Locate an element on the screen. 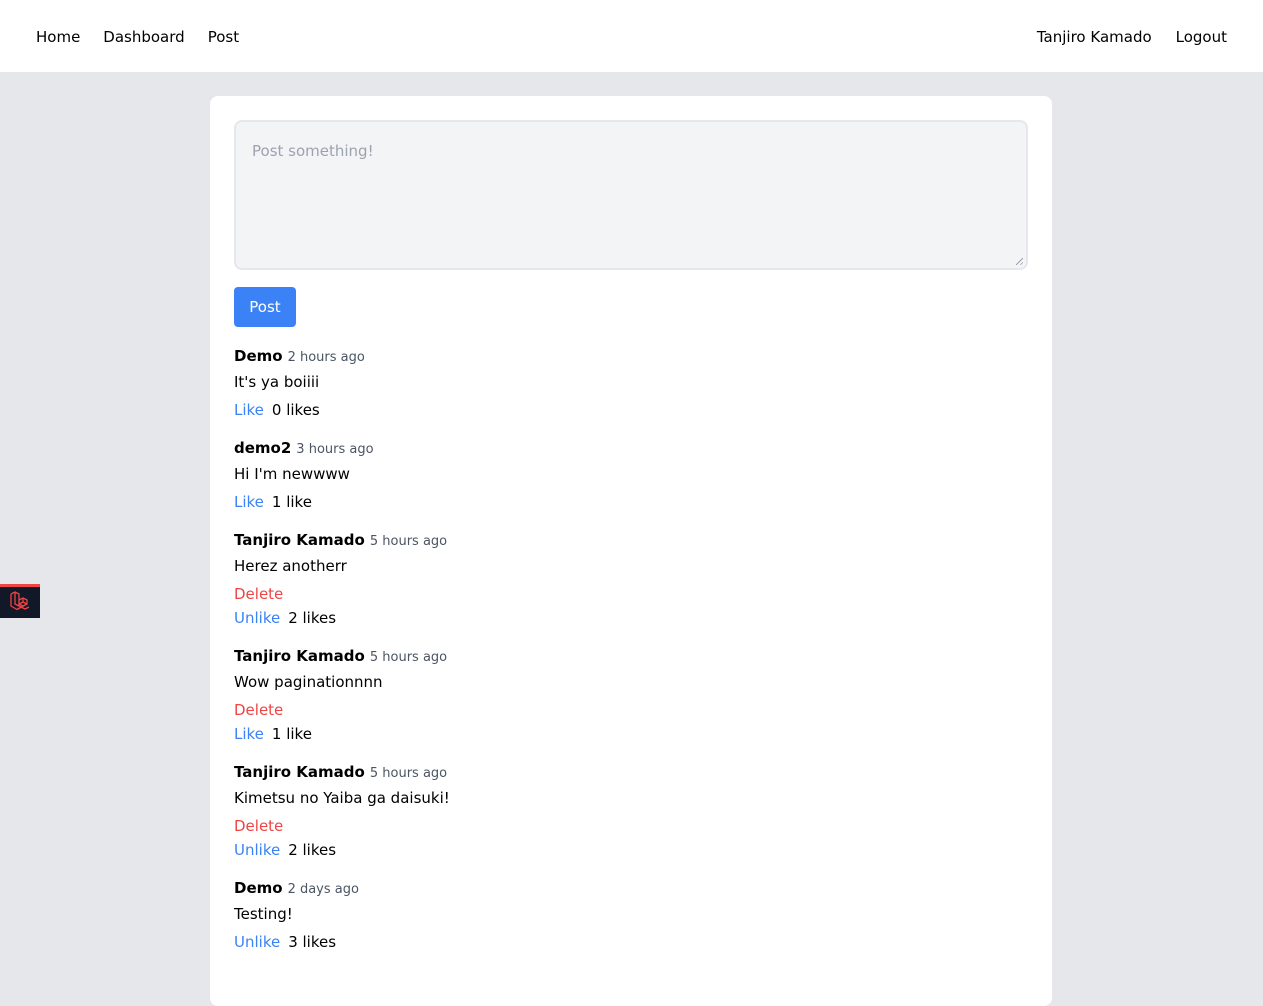  user-nav: Tanjiro Kamado Logout is located at coordinates (1132, 37).